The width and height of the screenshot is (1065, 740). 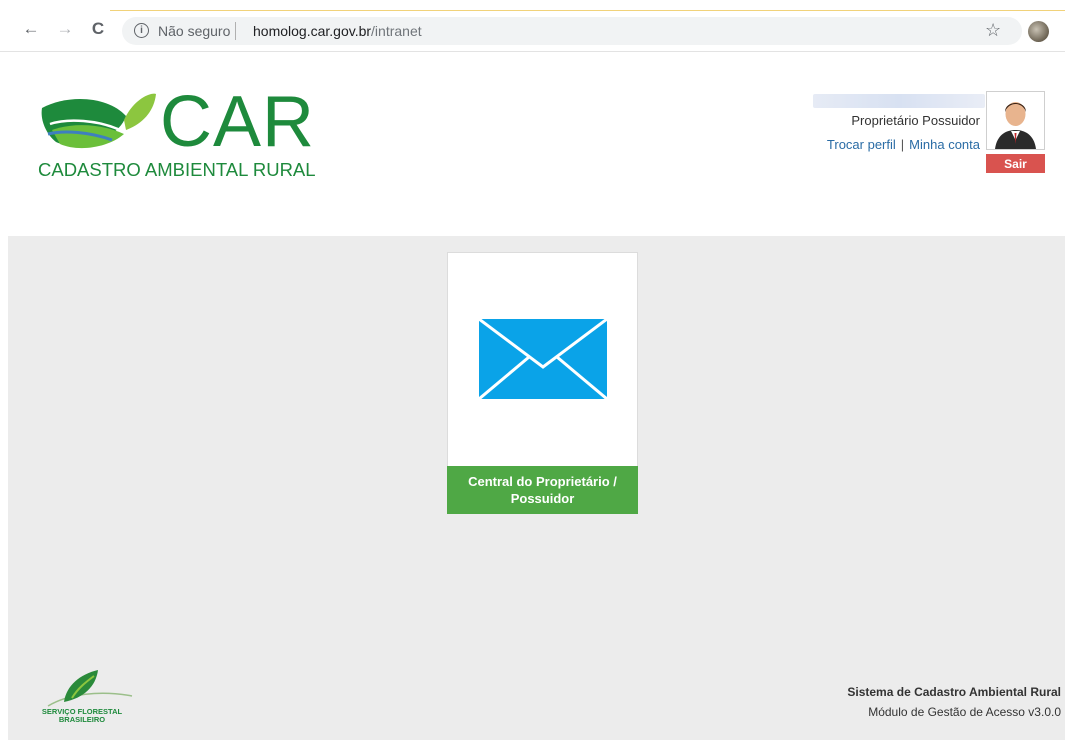 I want to click on logo-subtitle: CADASTRO AMBIENTAL RURAL, so click(x=177, y=169).